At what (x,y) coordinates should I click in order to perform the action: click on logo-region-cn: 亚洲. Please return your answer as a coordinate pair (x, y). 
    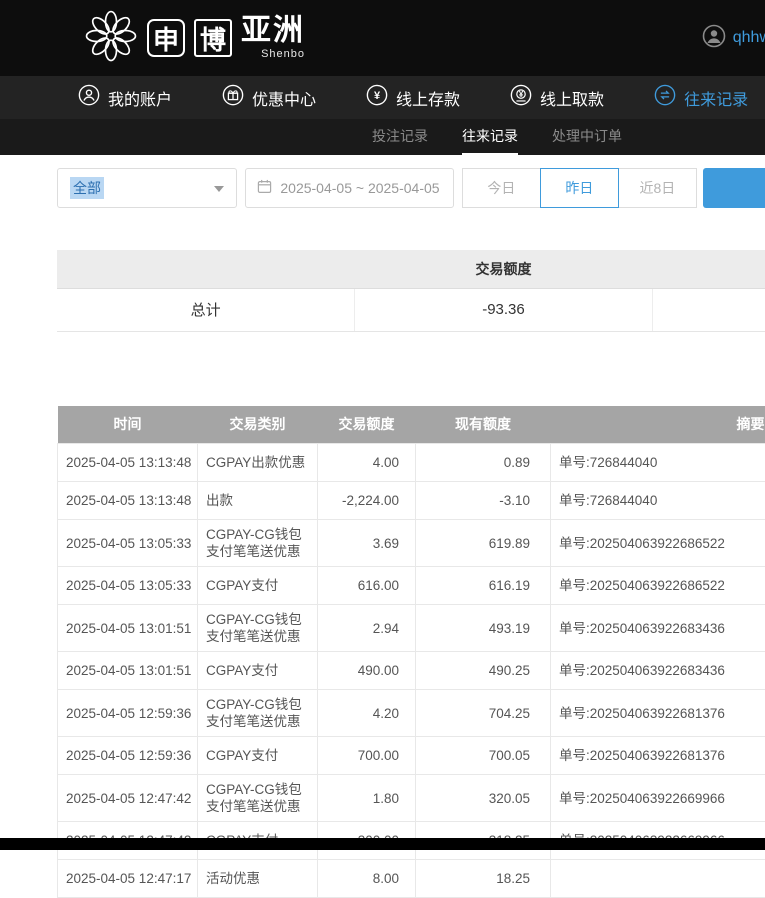
    Looking at the image, I should click on (273, 31).